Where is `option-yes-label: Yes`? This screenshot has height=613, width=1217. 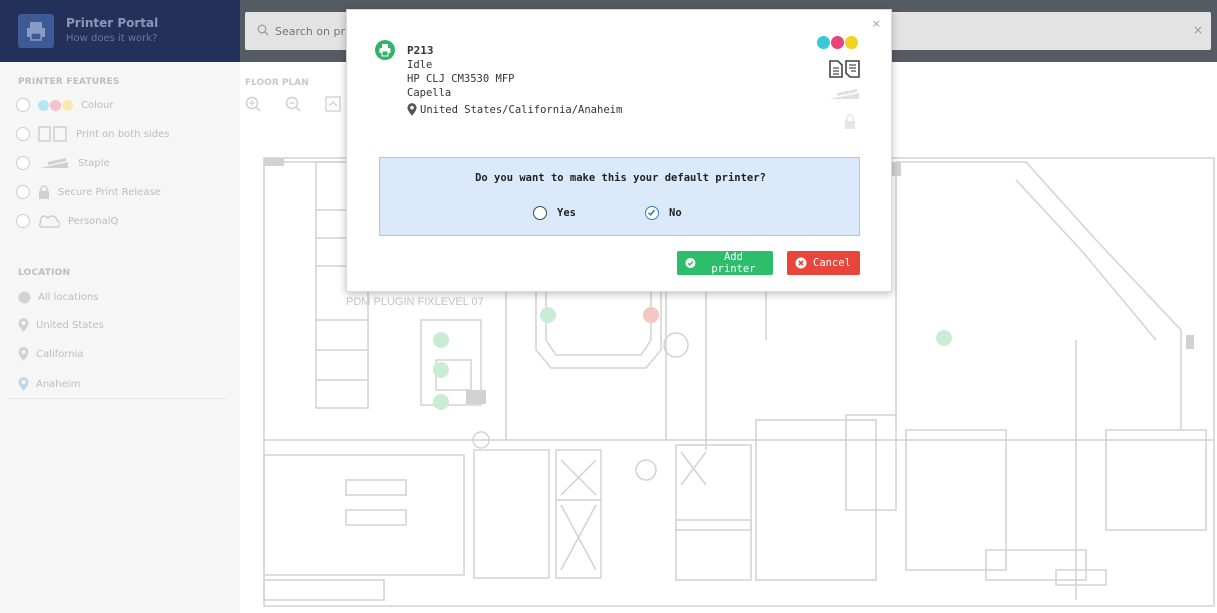 option-yes-label: Yes is located at coordinates (566, 213).